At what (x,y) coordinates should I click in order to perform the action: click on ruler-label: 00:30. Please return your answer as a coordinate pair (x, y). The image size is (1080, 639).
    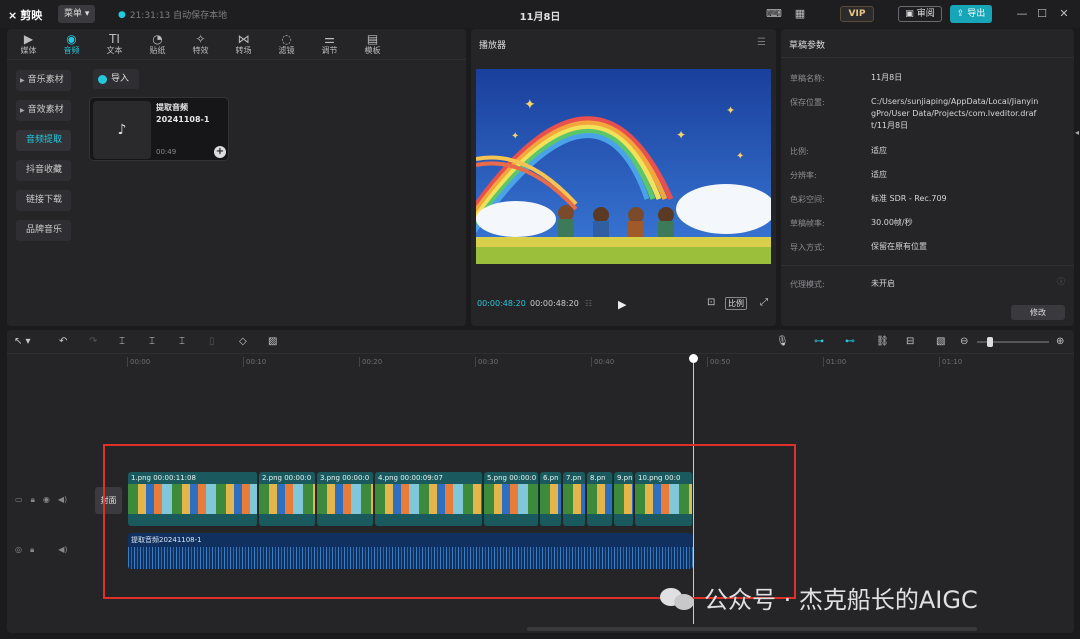
    Looking at the image, I should click on (488, 362).